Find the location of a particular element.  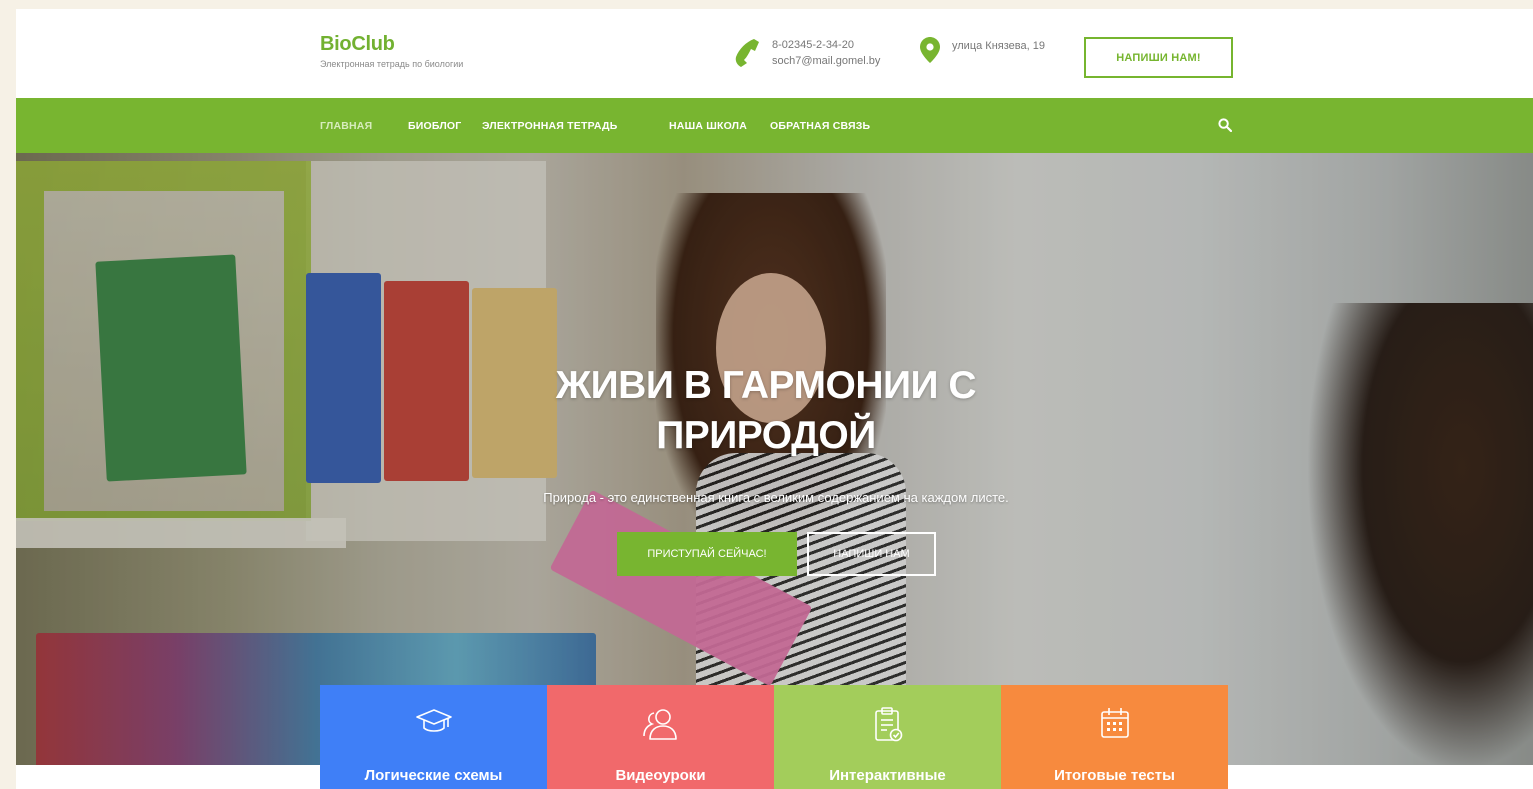

map-pin-icon is located at coordinates (930, 50).